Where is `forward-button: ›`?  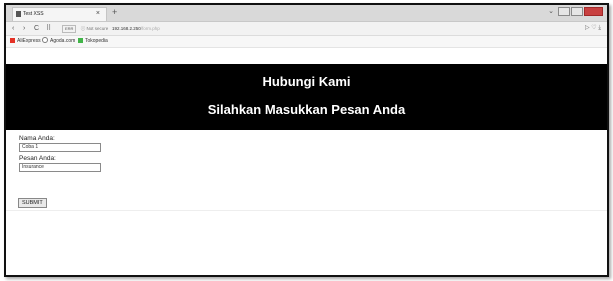 forward-button: › is located at coordinates (24, 28).